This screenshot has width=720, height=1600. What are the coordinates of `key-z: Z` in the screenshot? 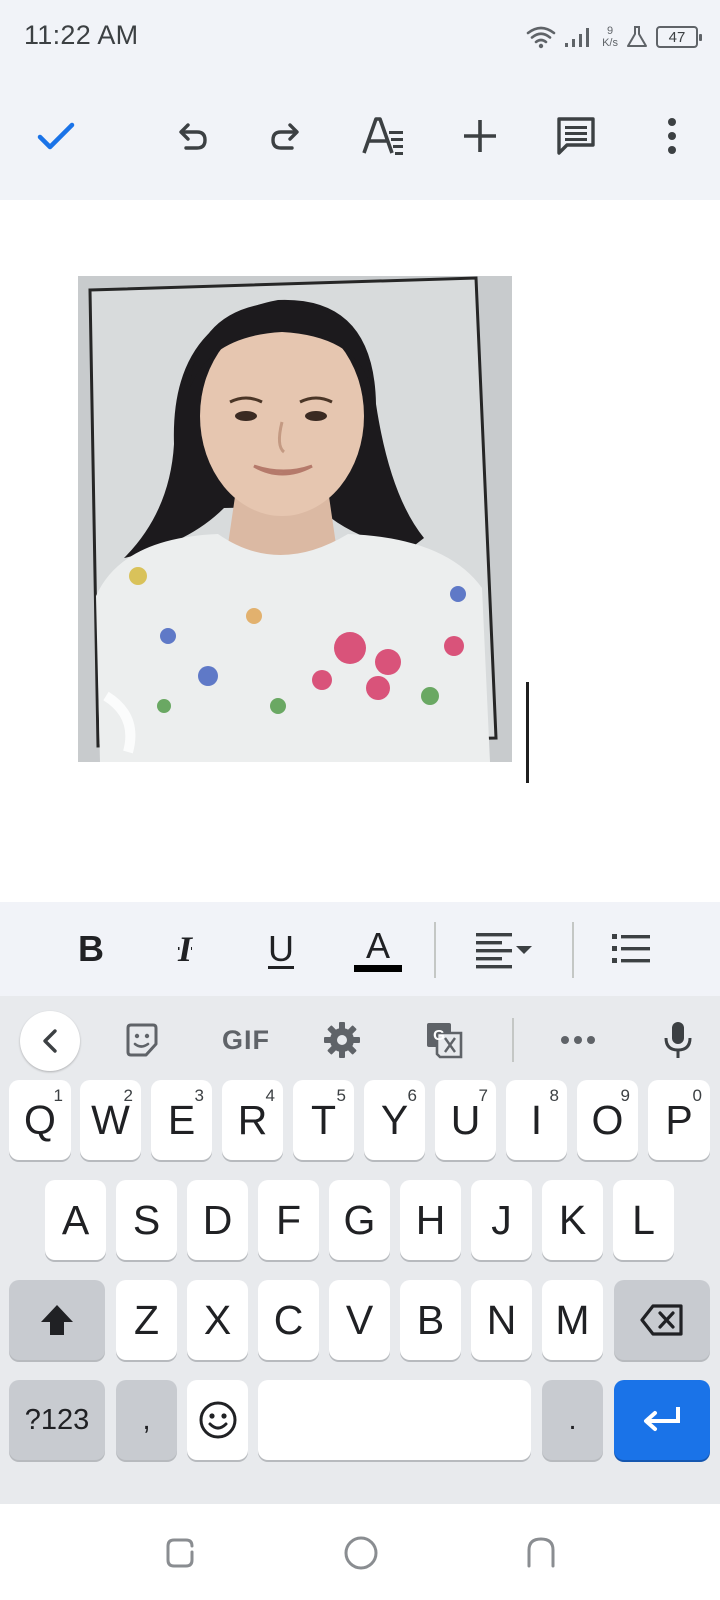 It's located at (146, 1320).